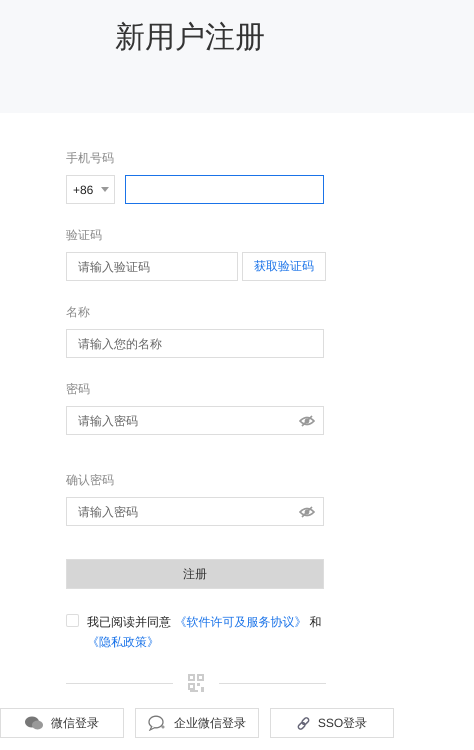 This screenshot has height=750, width=474. I want to click on login-option-button: SSO登录, so click(332, 723).